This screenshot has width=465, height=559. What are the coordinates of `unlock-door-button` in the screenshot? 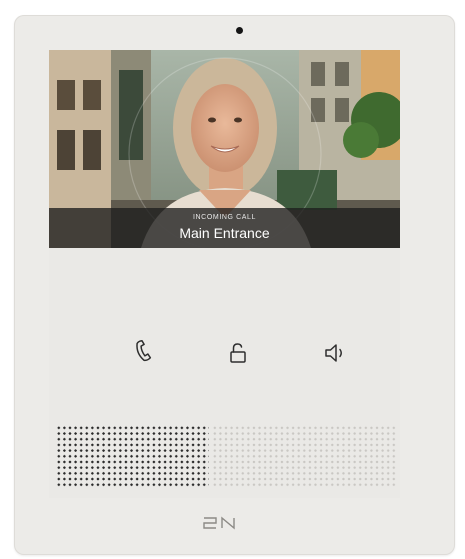 It's located at (238, 353).